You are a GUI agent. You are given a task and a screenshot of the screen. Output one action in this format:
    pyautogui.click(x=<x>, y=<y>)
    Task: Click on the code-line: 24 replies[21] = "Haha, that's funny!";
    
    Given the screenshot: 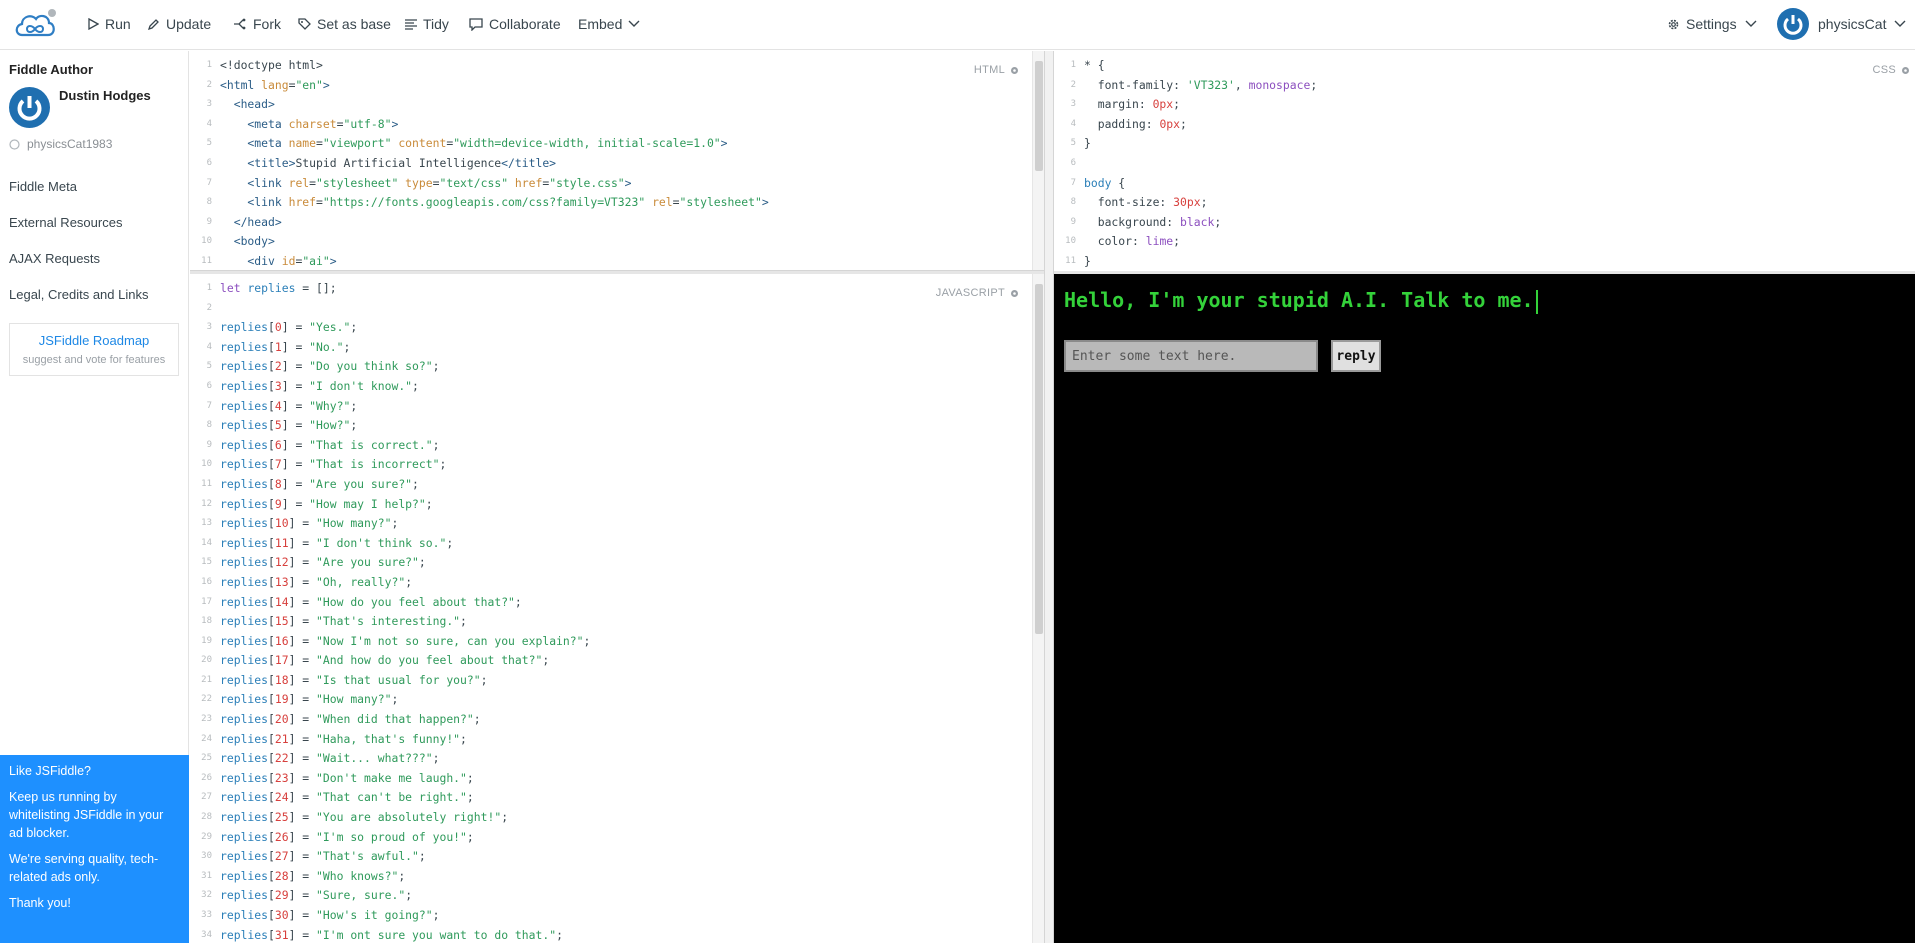 What is the action you would take?
    pyautogui.click(x=617, y=740)
    